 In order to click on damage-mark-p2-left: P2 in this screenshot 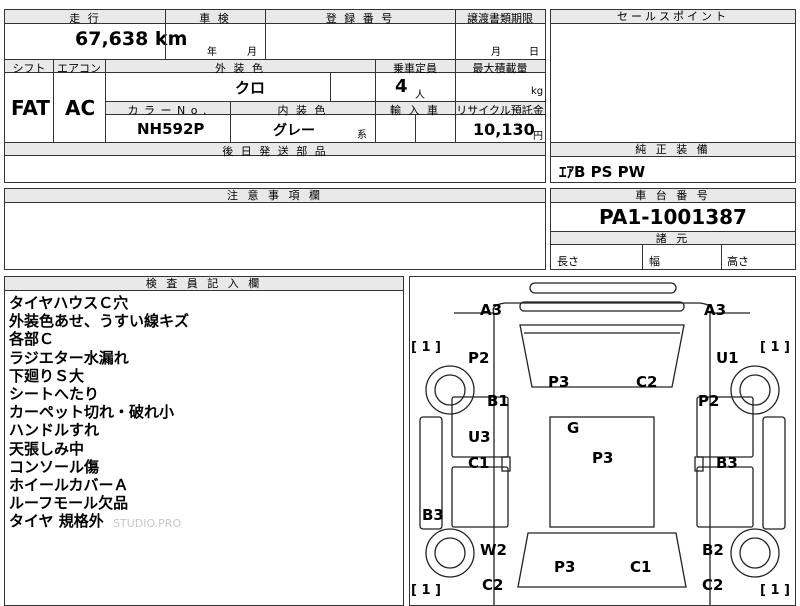, I will do `click(479, 358)`.